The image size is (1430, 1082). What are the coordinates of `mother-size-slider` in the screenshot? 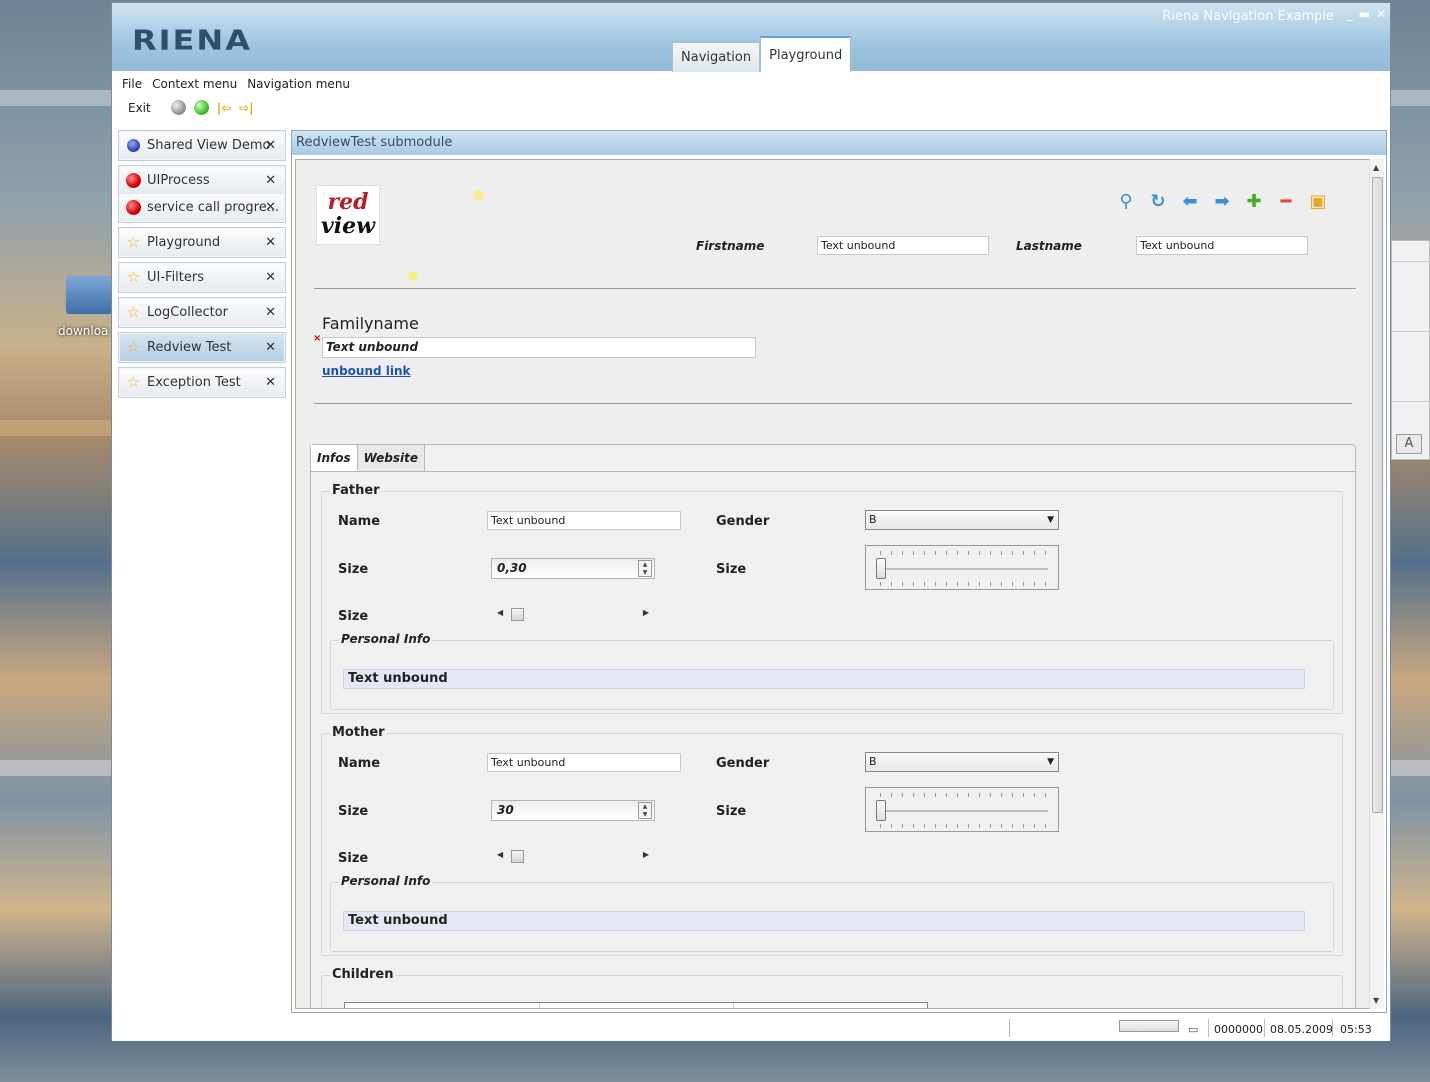 It's located at (962, 809).